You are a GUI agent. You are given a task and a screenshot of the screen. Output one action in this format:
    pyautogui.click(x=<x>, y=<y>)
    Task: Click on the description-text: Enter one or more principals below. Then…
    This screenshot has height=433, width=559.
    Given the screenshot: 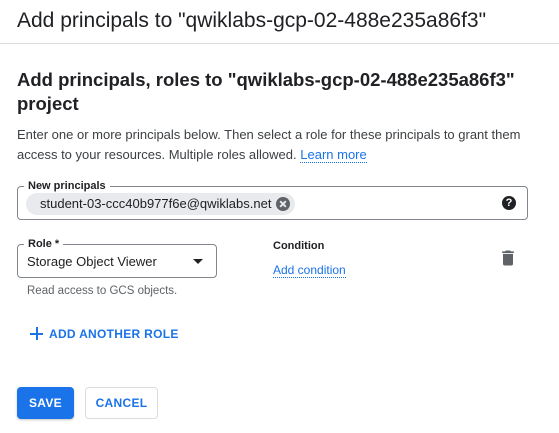 What is the action you would take?
    pyautogui.click(x=269, y=144)
    